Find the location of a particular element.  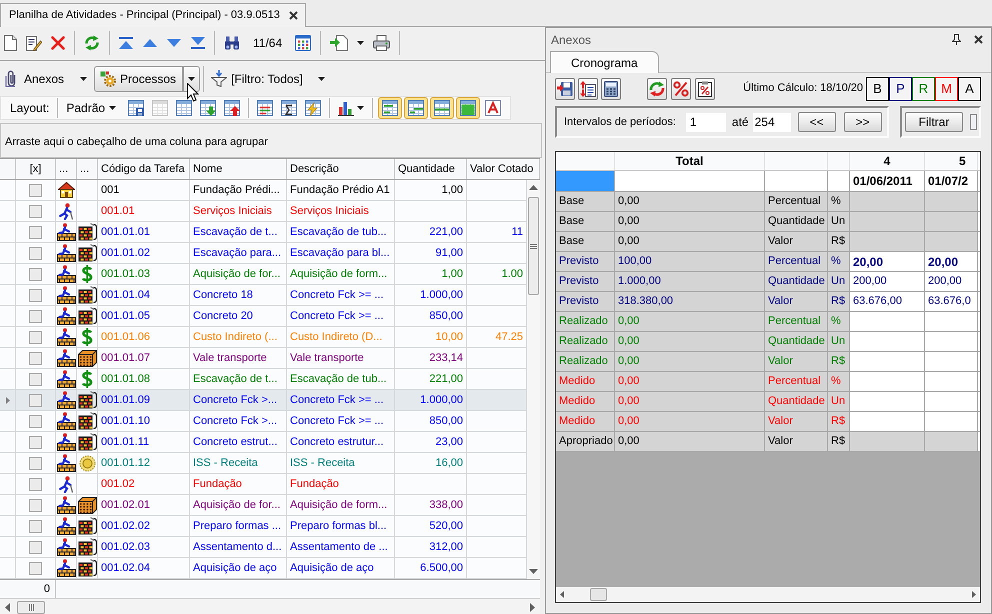

table-row: 001.02.01 Aquisição de for... Aquisição de form... 338,00 is located at coordinates (263, 505).